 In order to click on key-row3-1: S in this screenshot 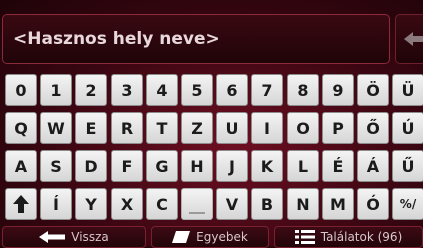, I will do `click(56, 166)`.